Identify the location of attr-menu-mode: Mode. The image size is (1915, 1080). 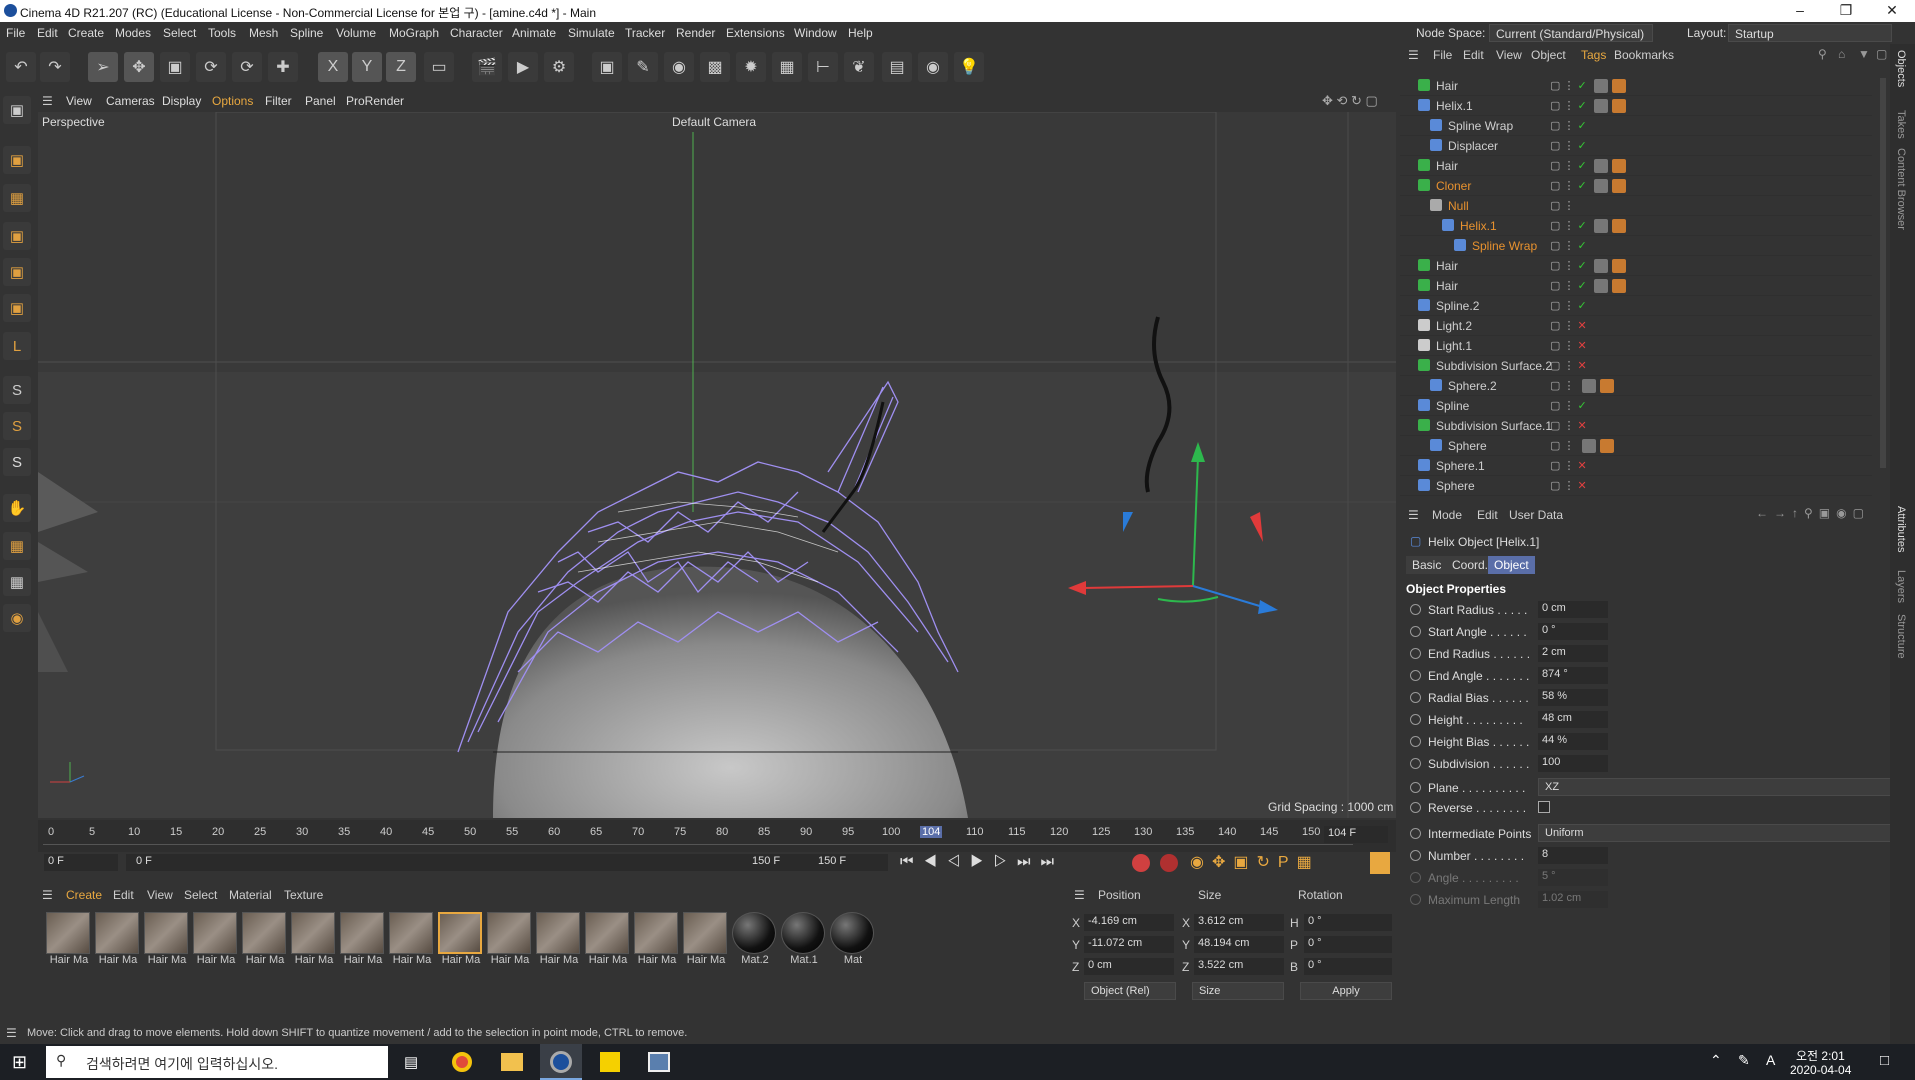
(1447, 515).